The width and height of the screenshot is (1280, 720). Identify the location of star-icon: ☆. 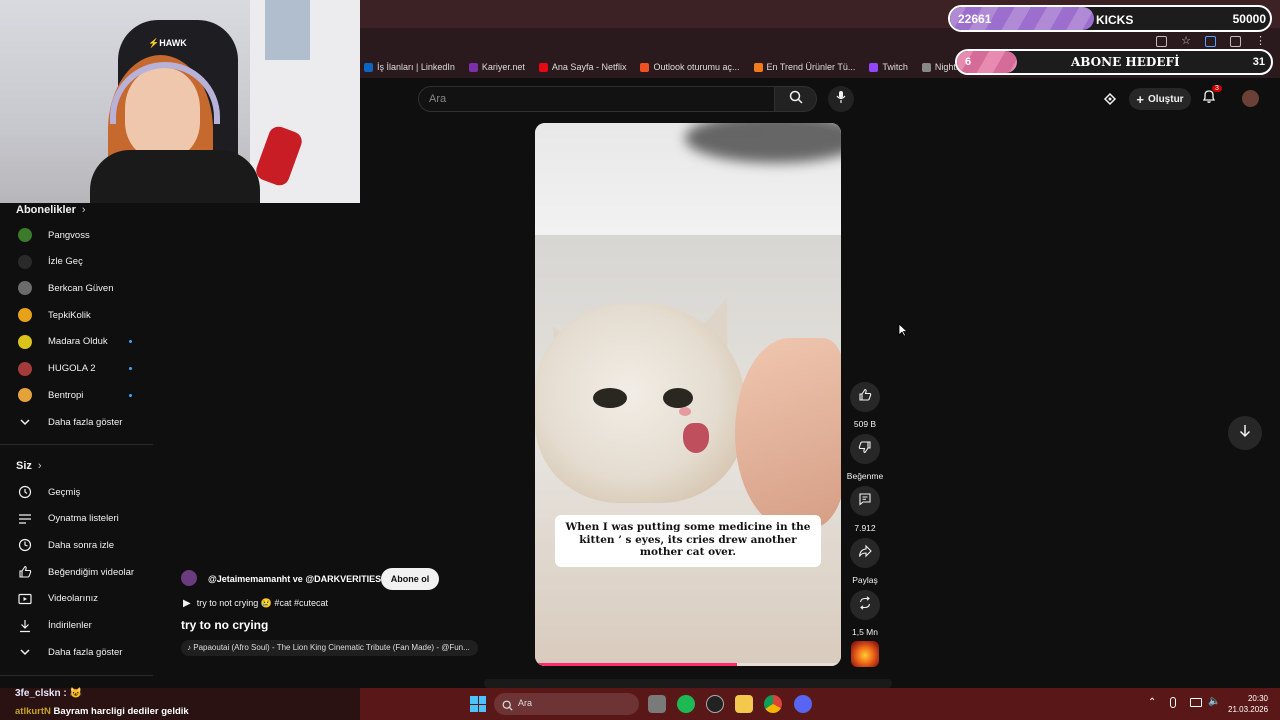
(1186, 41).